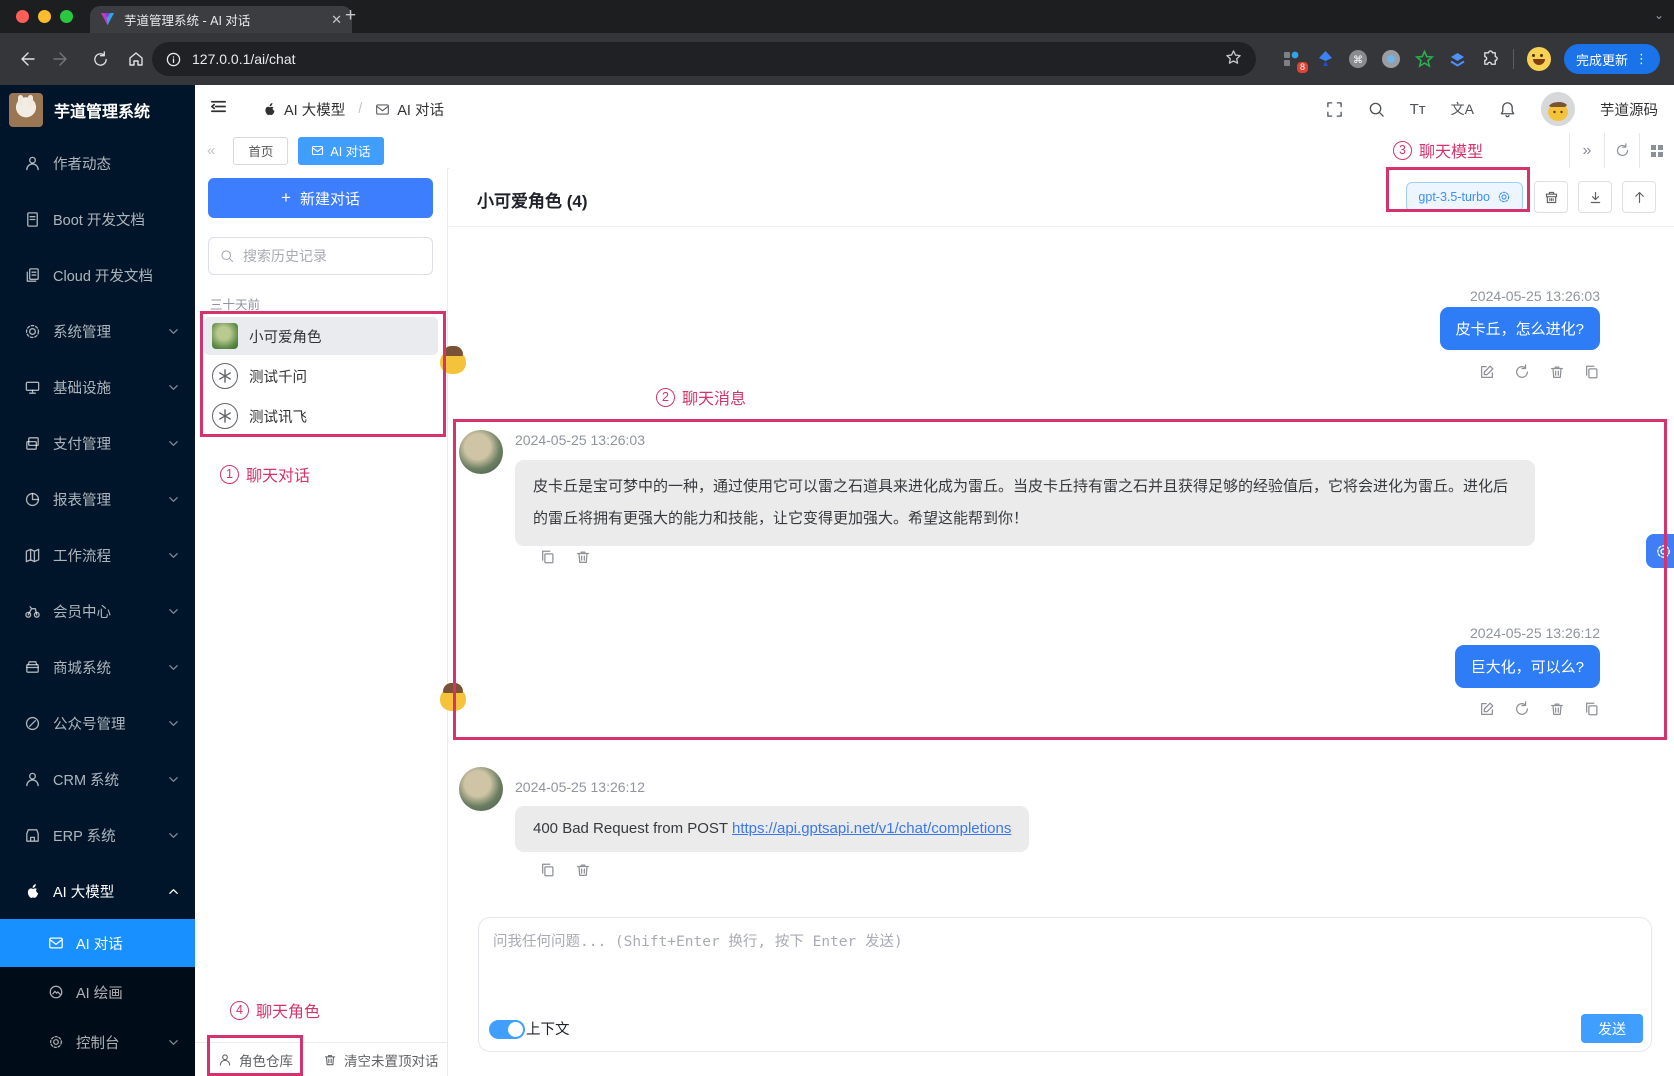  I want to click on conversation-item-xunfei: 测试讯飞, so click(321, 416).